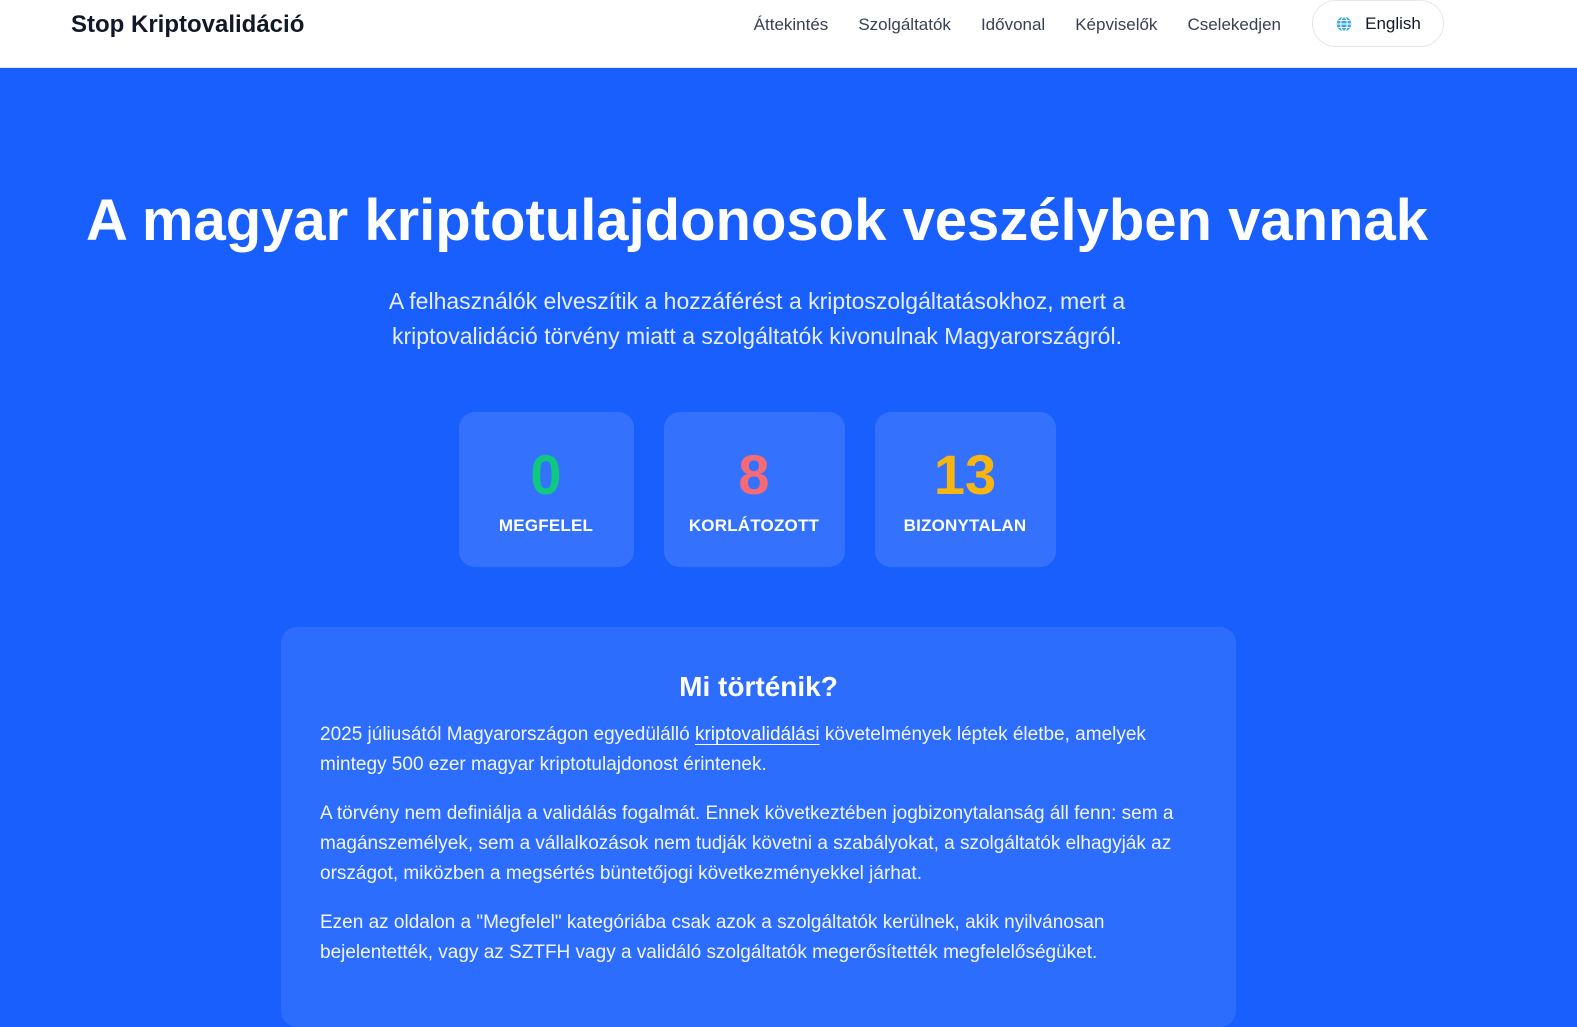 The width and height of the screenshot is (1577, 1027). I want to click on globe-icon, so click(1344, 23).